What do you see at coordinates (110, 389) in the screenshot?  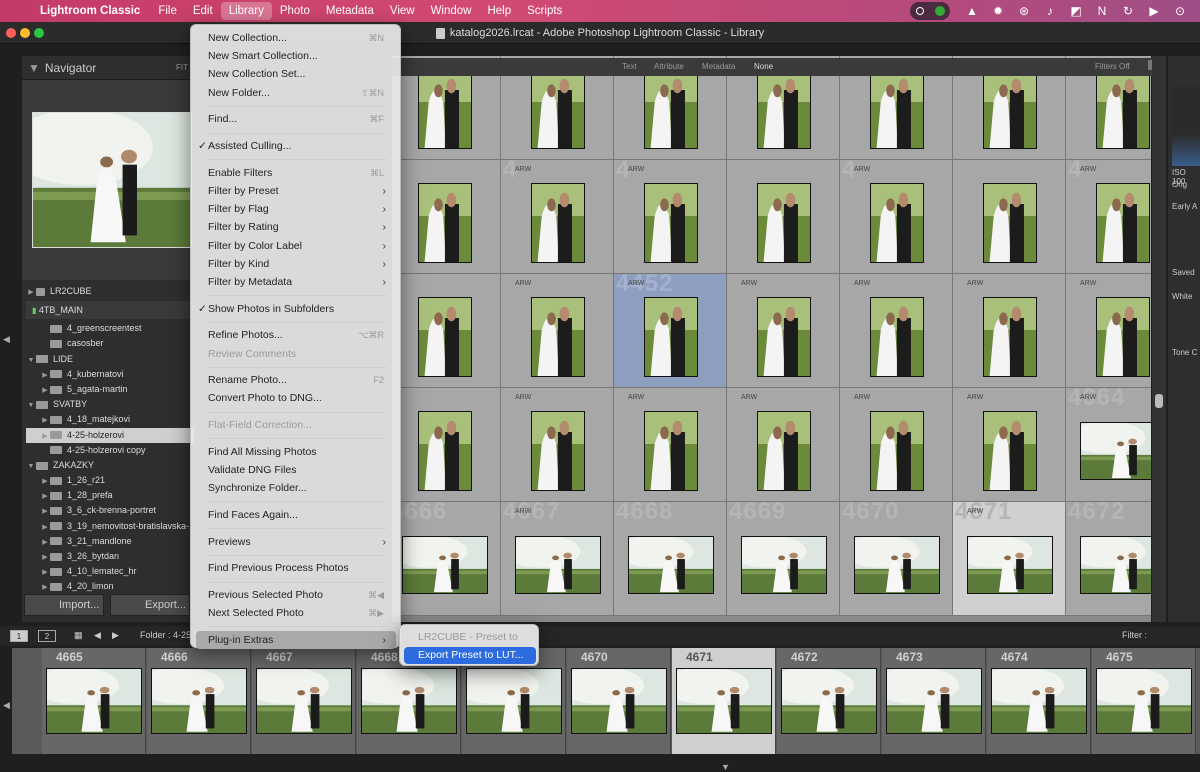 I see `folder-item: ▶ 5_agata-martin` at bounding box center [110, 389].